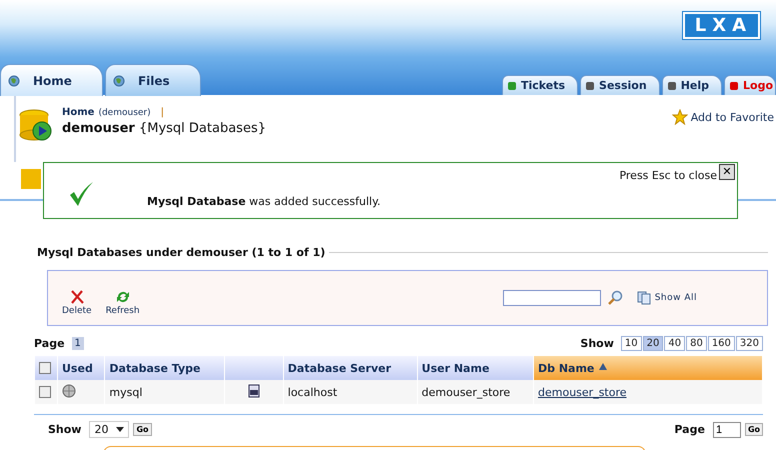 This screenshot has height=450, width=776. What do you see at coordinates (152, 80) in the screenshot?
I see `nav-tab: Files` at bounding box center [152, 80].